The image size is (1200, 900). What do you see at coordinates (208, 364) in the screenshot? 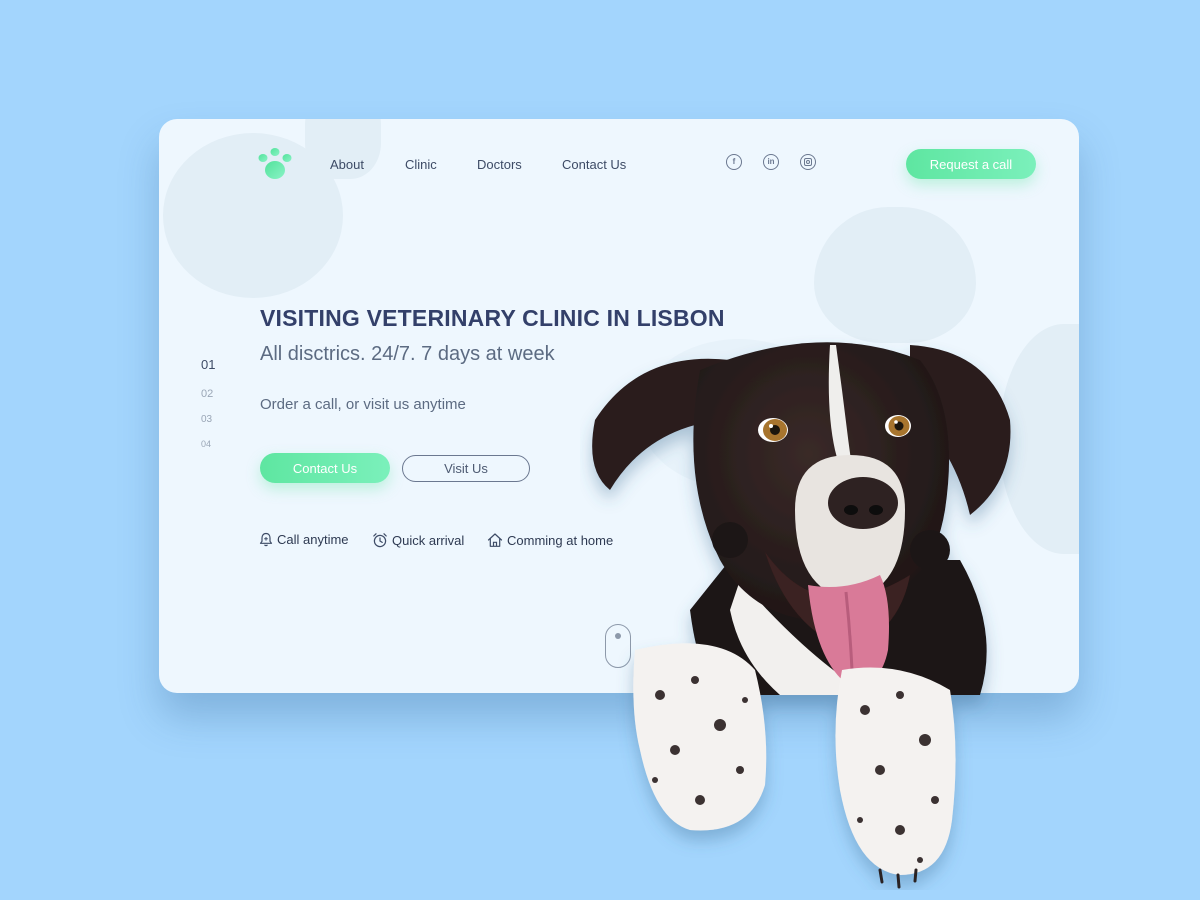
I see `slide-indicator-1: 01` at bounding box center [208, 364].